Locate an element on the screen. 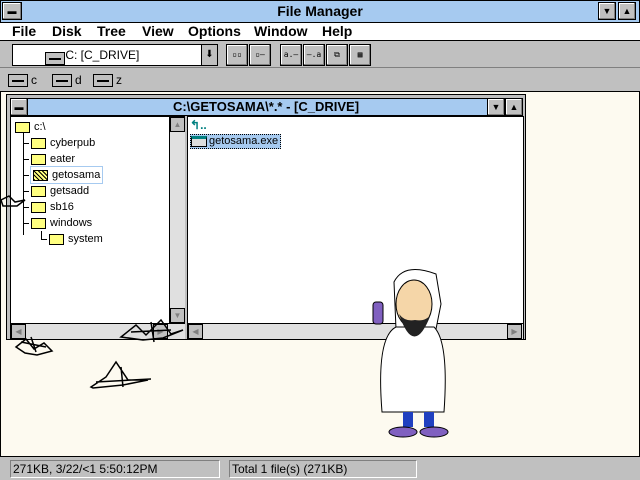  connect-drive-button: ⧉ is located at coordinates (337, 55).